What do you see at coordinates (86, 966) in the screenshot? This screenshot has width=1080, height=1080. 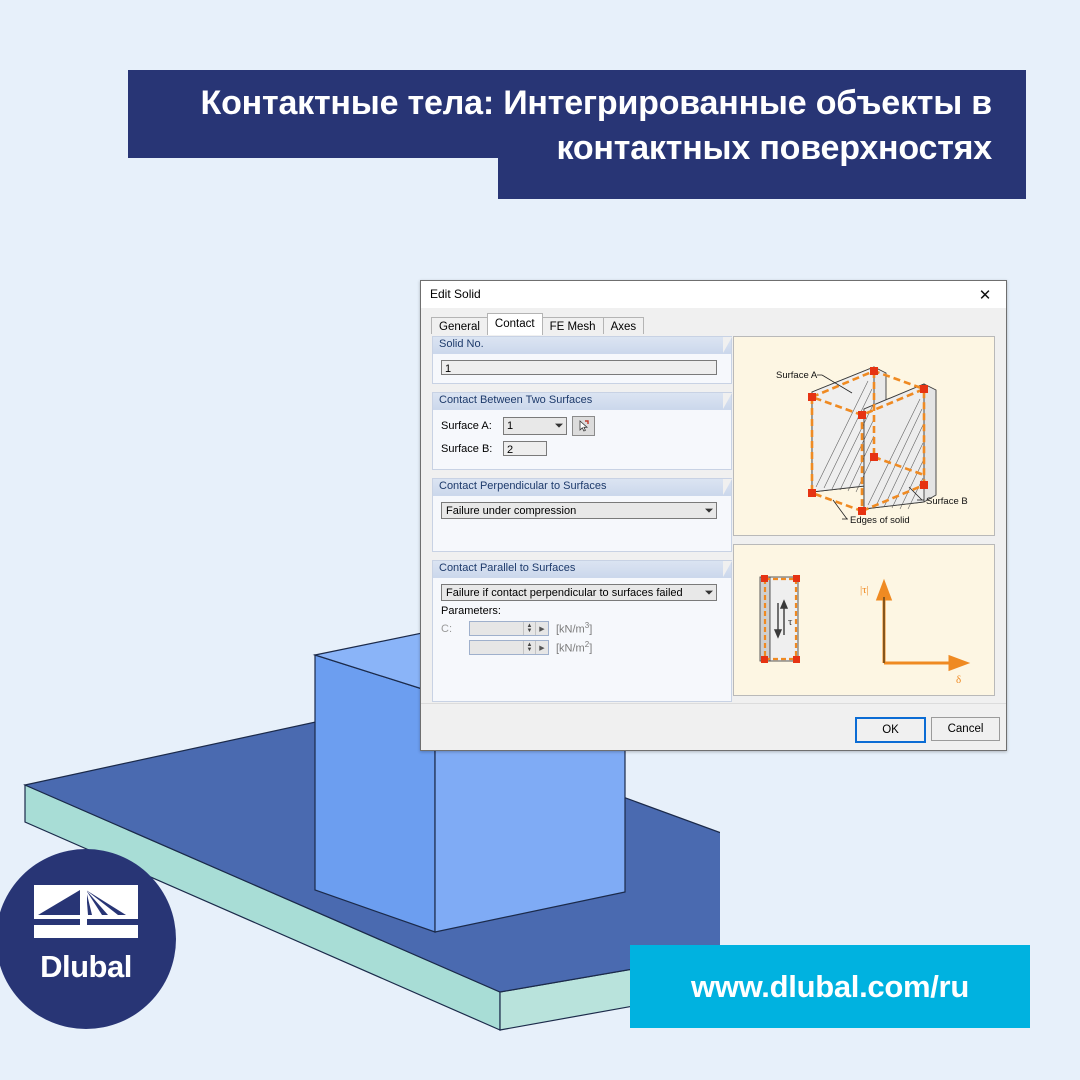 I see `dlubal-brand-text: Dlubal` at bounding box center [86, 966].